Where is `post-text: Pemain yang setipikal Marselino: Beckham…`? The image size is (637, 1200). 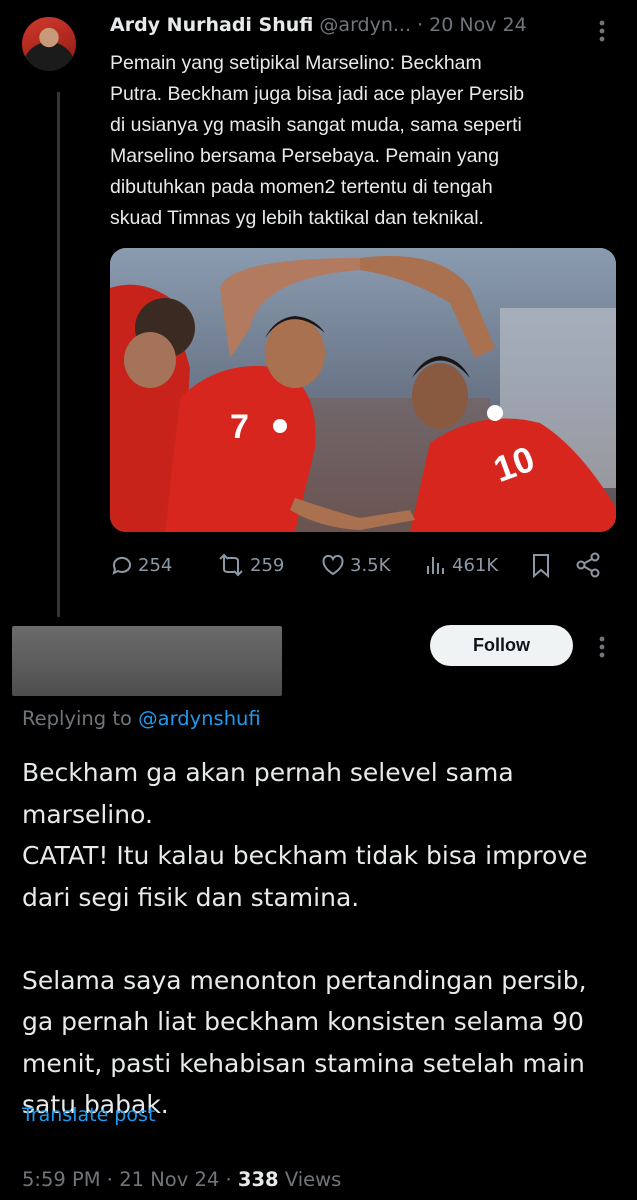 post-text: Pemain yang setipikal Marselino: Beckham… is located at coordinates (317, 140).